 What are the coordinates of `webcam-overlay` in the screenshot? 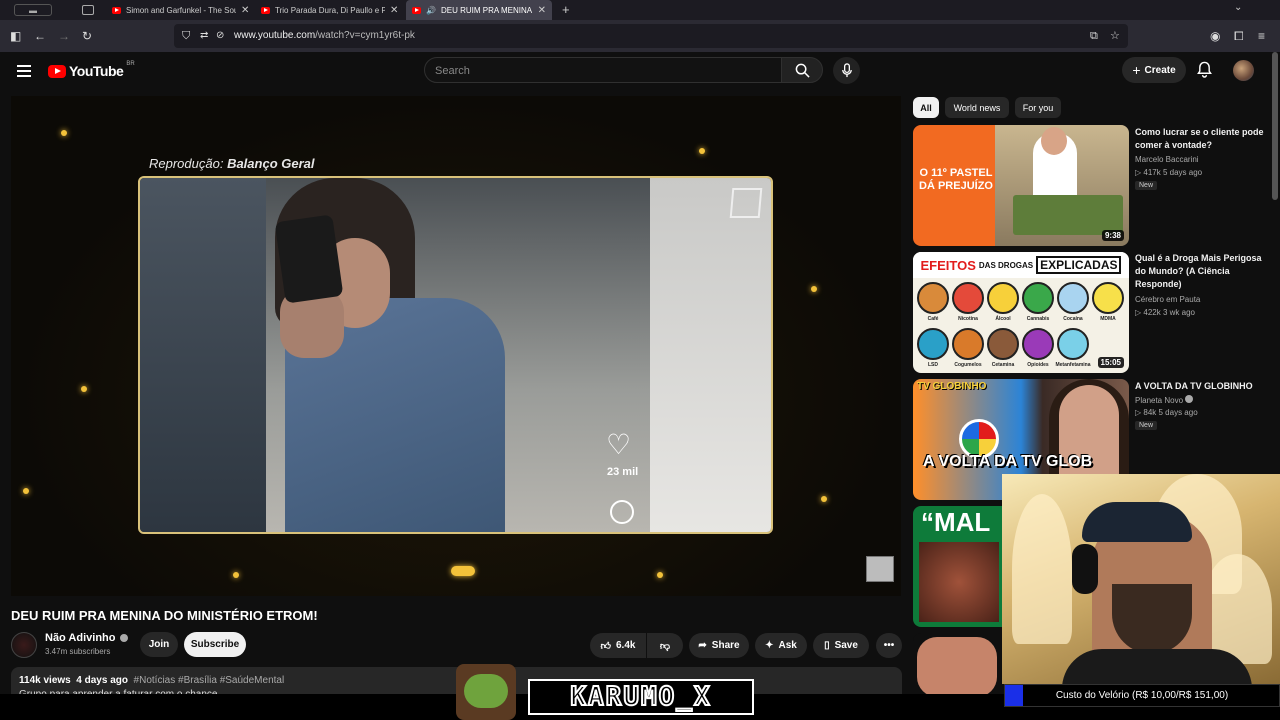 It's located at (1141, 579).